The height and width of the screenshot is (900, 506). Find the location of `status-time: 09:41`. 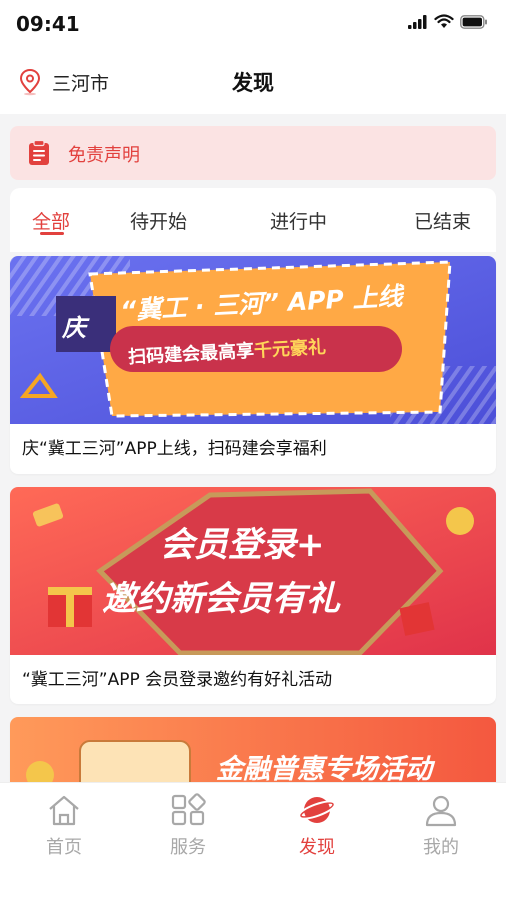

status-time: 09:41 is located at coordinates (48, 24).